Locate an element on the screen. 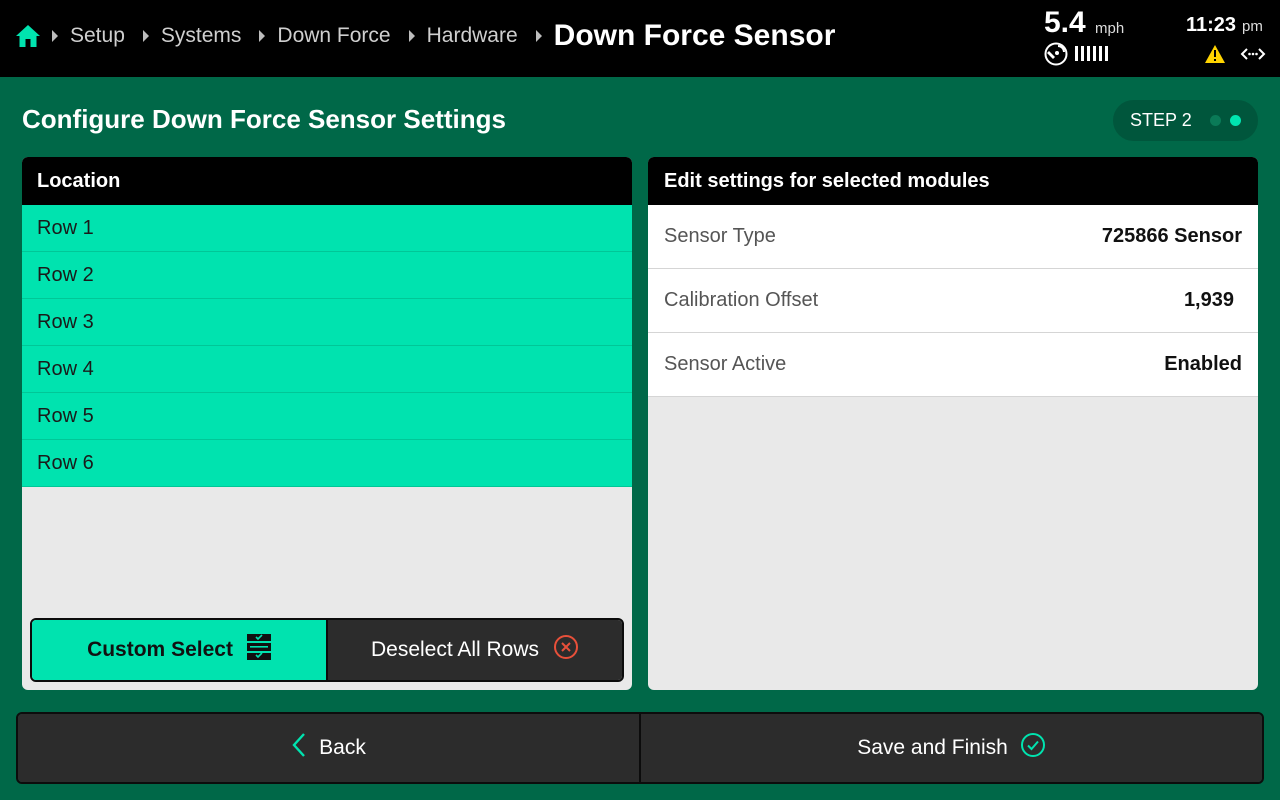 This screenshot has width=1280, height=800. time-ampm: pm is located at coordinates (1252, 26).